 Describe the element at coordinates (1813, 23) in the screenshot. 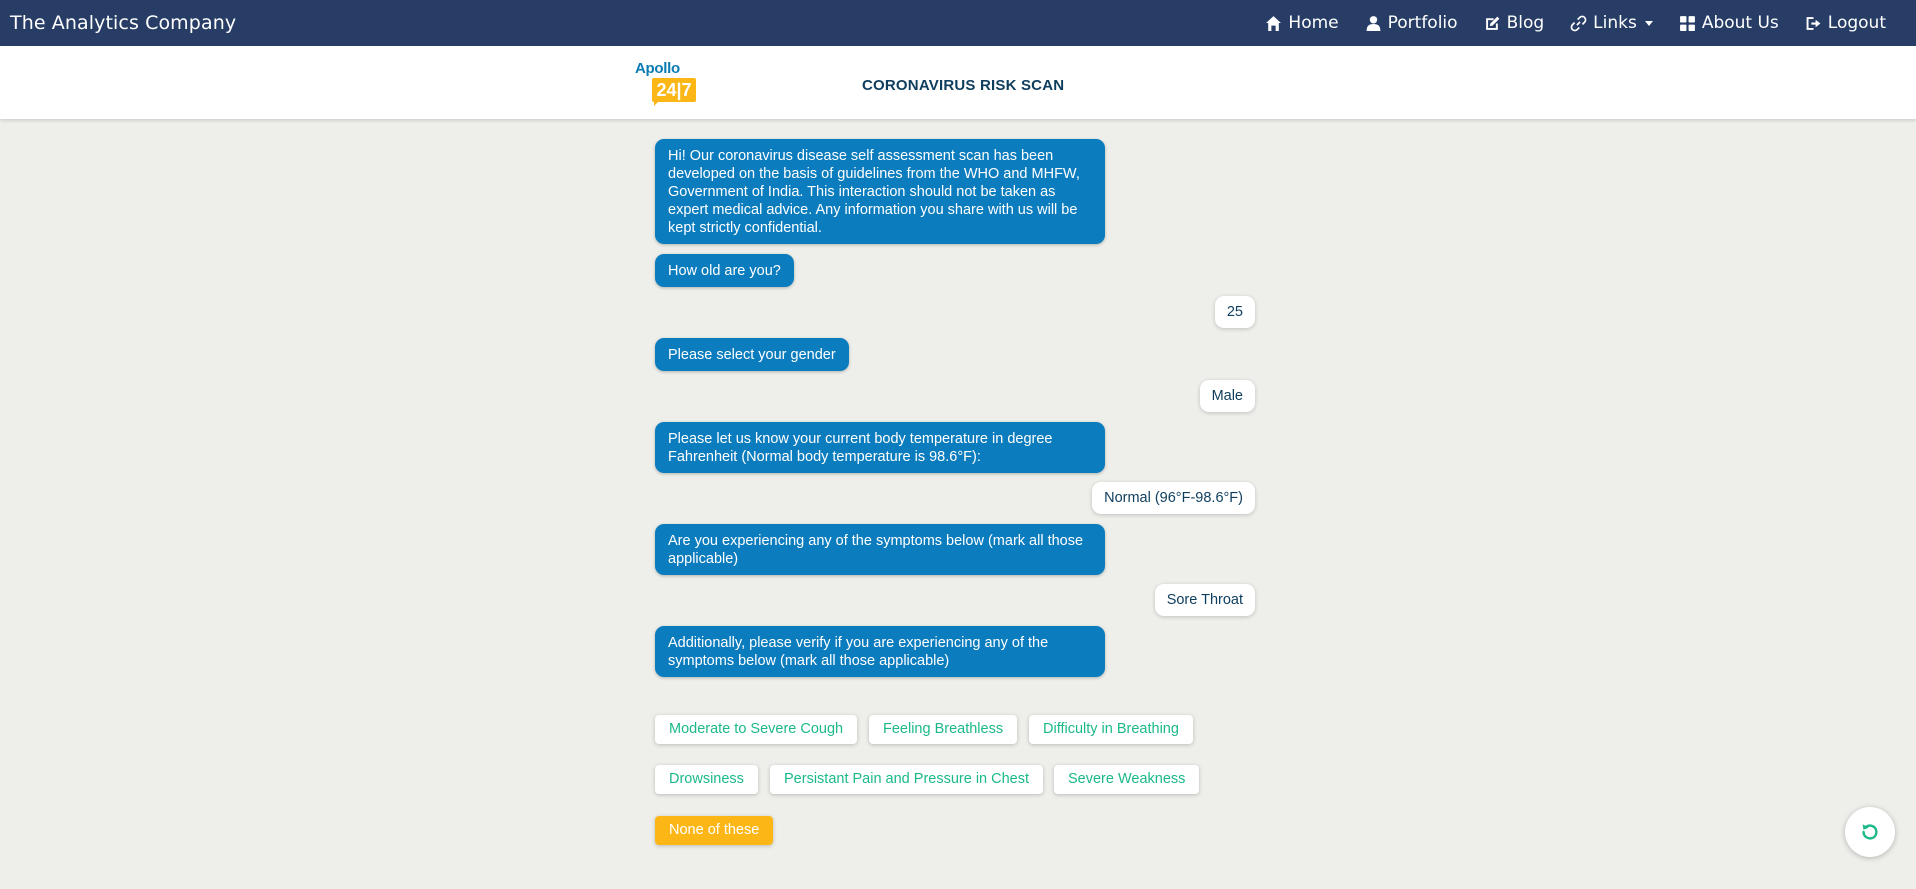

I see `logout-icon` at that location.